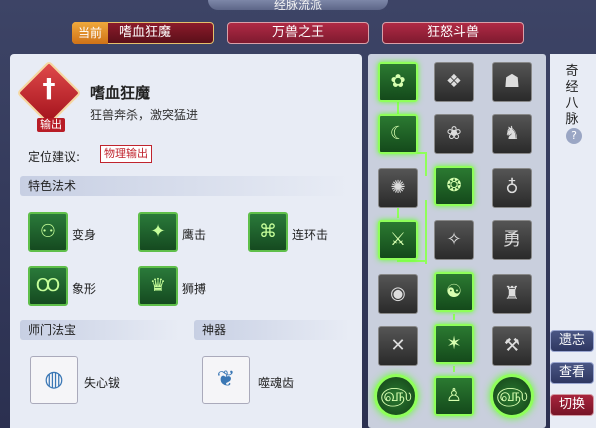 This screenshot has height=428, width=596. Describe the element at coordinates (298, 5) in the screenshot. I see `window-title: 经脉流派` at that location.